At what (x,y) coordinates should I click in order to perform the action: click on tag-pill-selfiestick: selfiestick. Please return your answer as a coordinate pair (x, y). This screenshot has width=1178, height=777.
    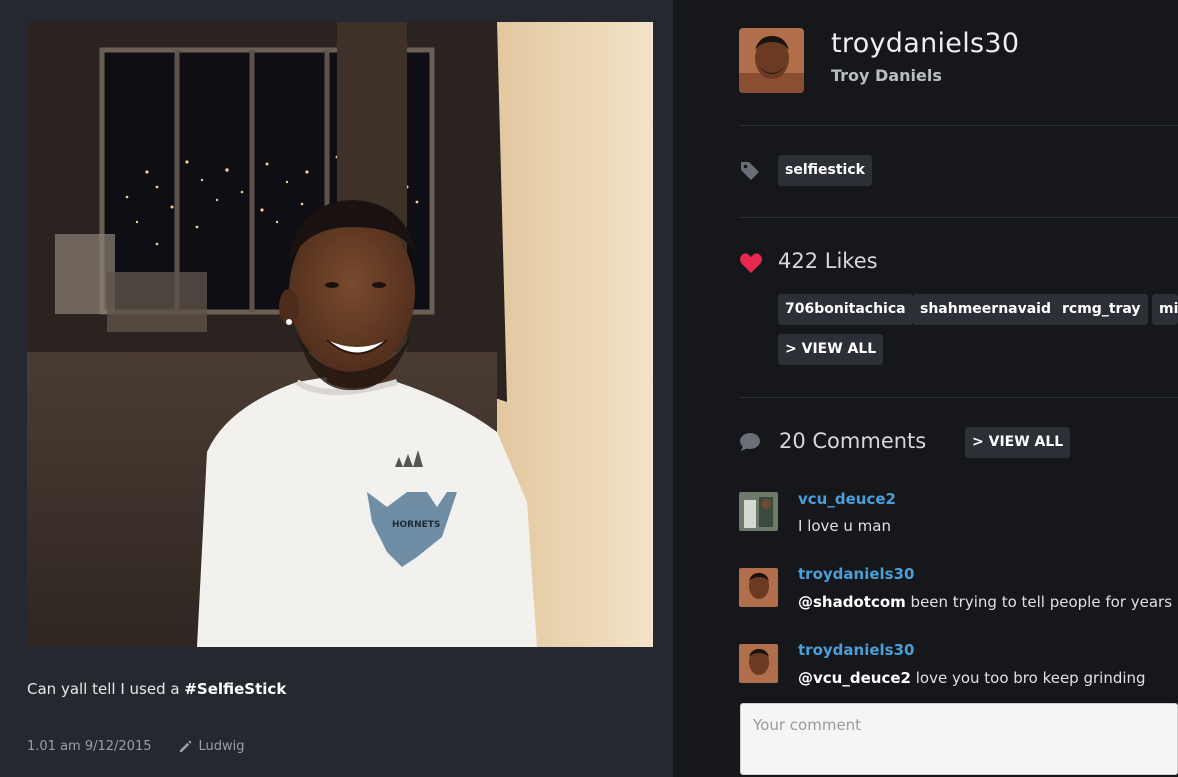
    Looking at the image, I should click on (825, 170).